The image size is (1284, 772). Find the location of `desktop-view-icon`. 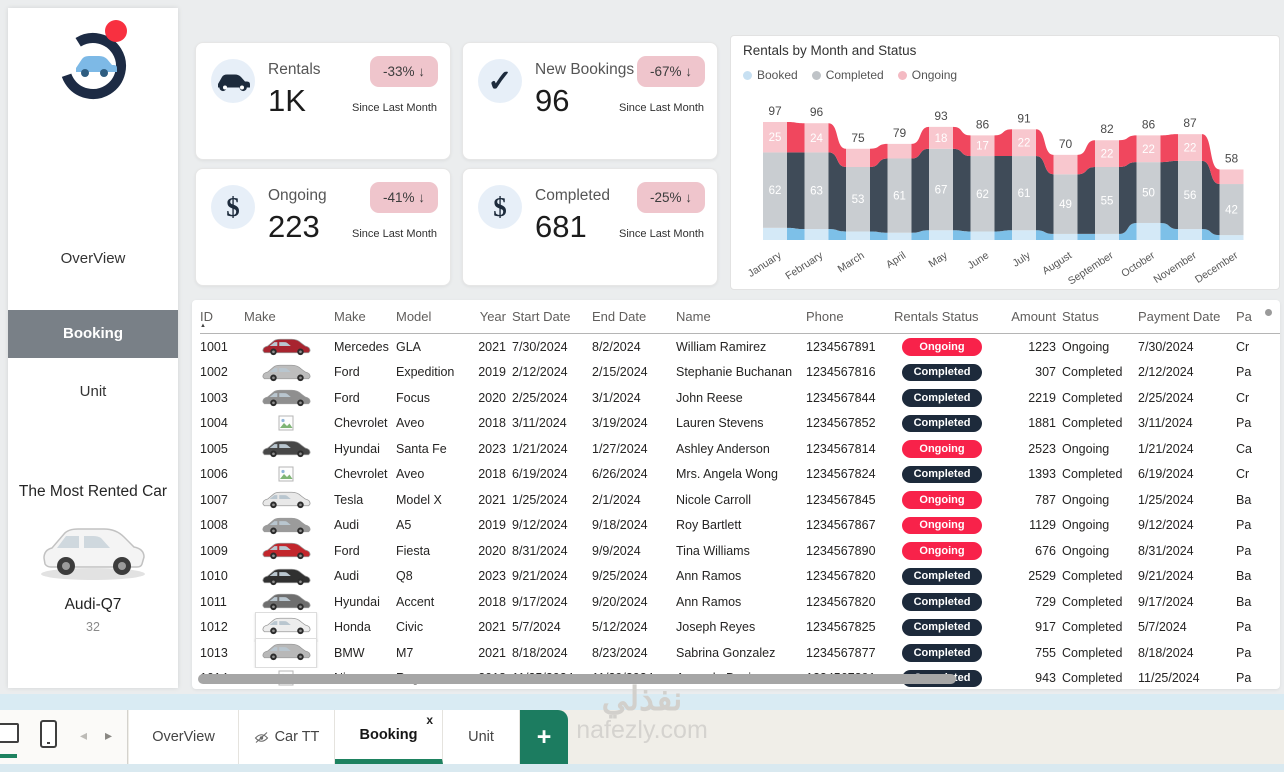

desktop-view-icon is located at coordinates (9, 733).